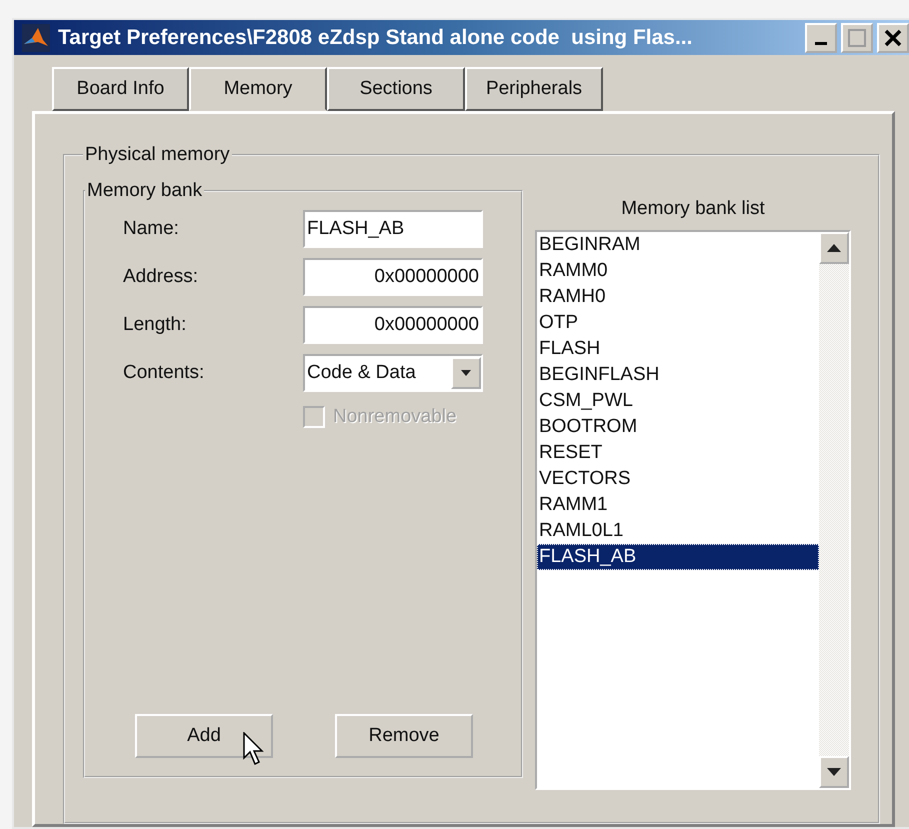 The width and height of the screenshot is (909, 829). Describe the element at coordinates (36, 38) in the screenshot. I see `peak-icon` at that location.